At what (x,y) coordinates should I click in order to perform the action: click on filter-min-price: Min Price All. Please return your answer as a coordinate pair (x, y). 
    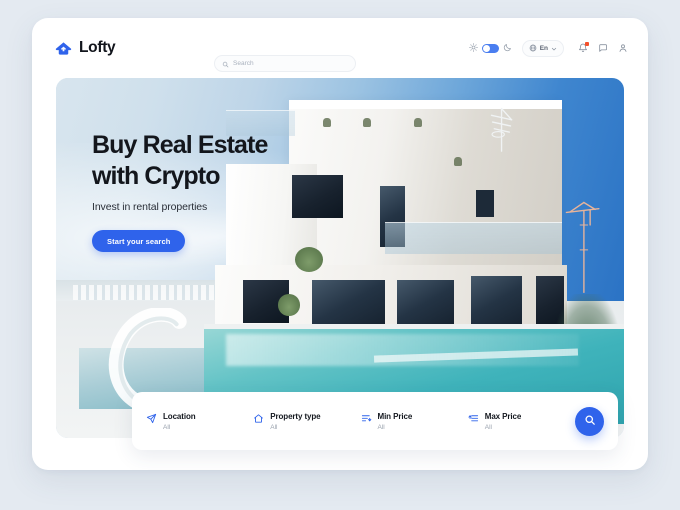
    Looking at the image, I should click on (414, 421).